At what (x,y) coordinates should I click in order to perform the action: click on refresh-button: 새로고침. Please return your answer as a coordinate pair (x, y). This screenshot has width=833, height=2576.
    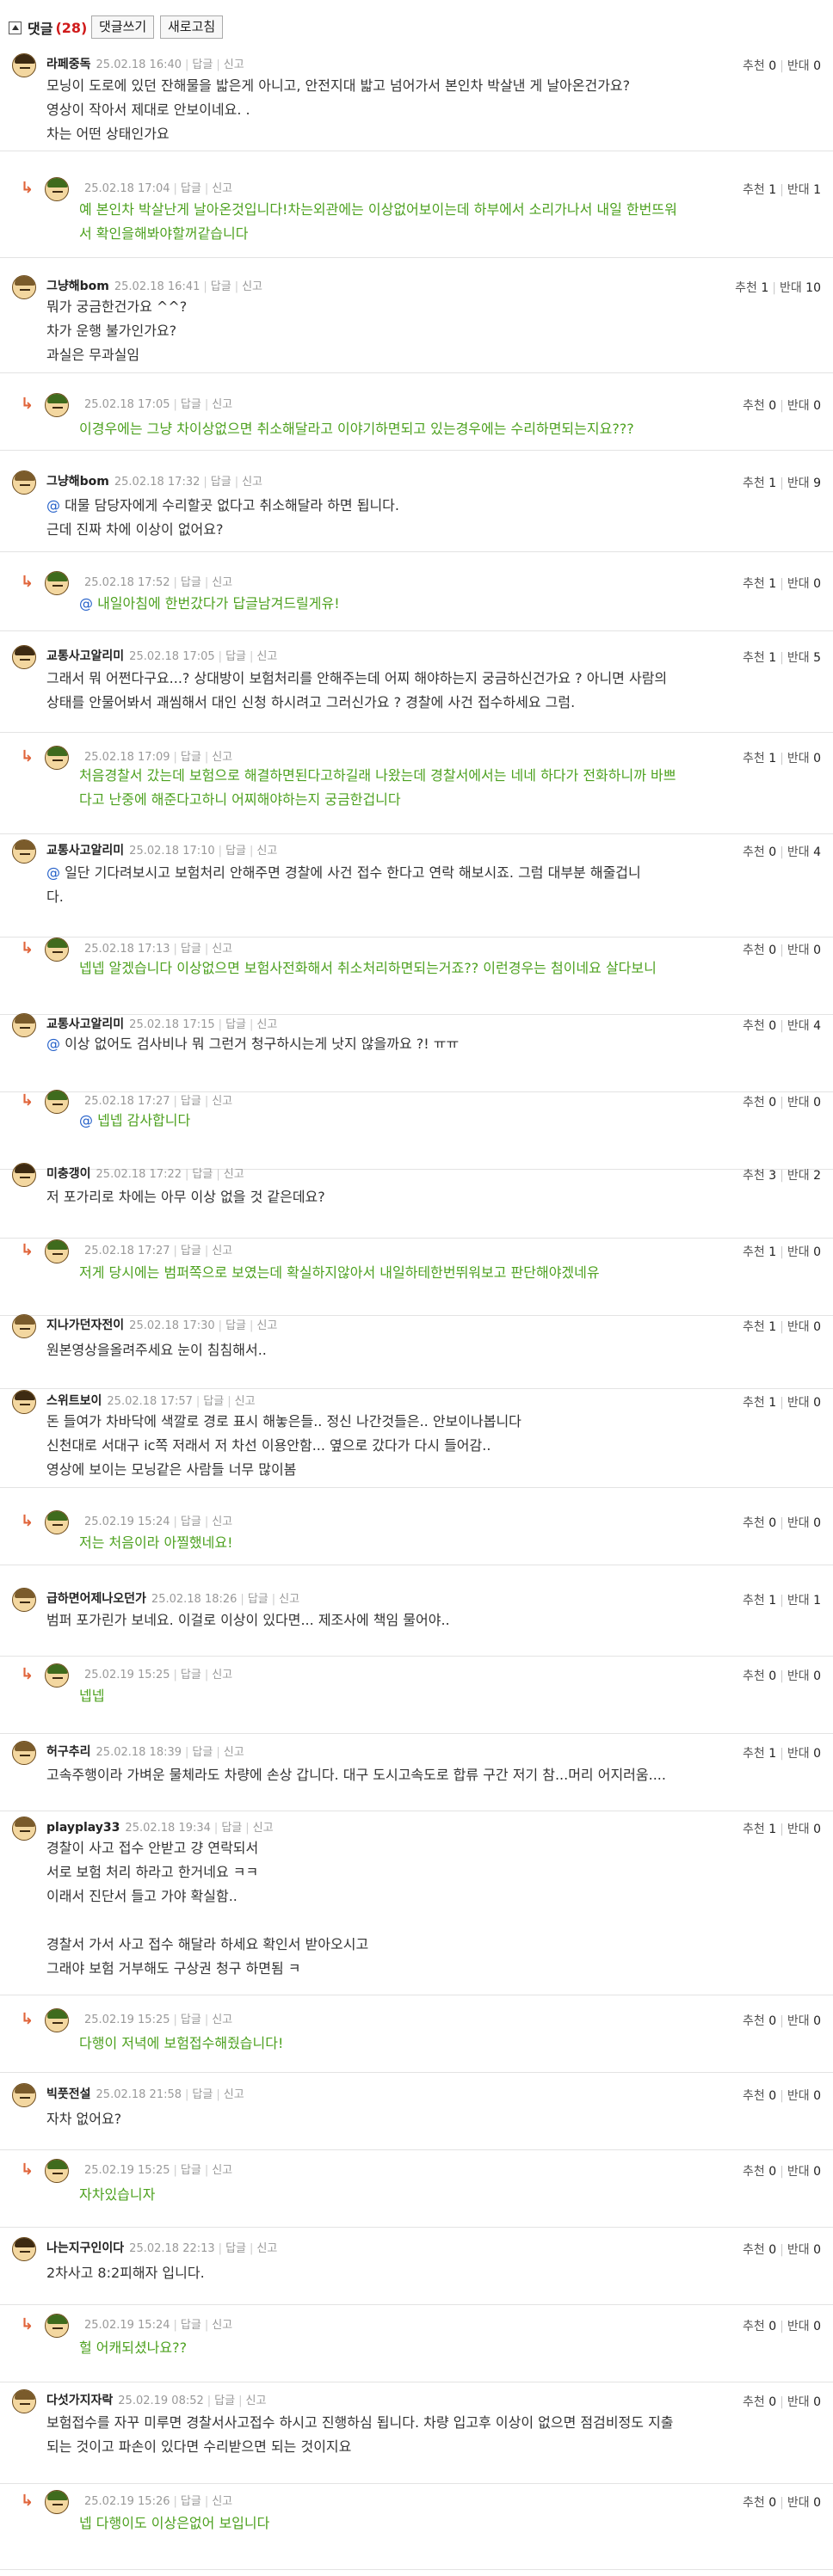
    Looking at the image, I should click on (192, 27).